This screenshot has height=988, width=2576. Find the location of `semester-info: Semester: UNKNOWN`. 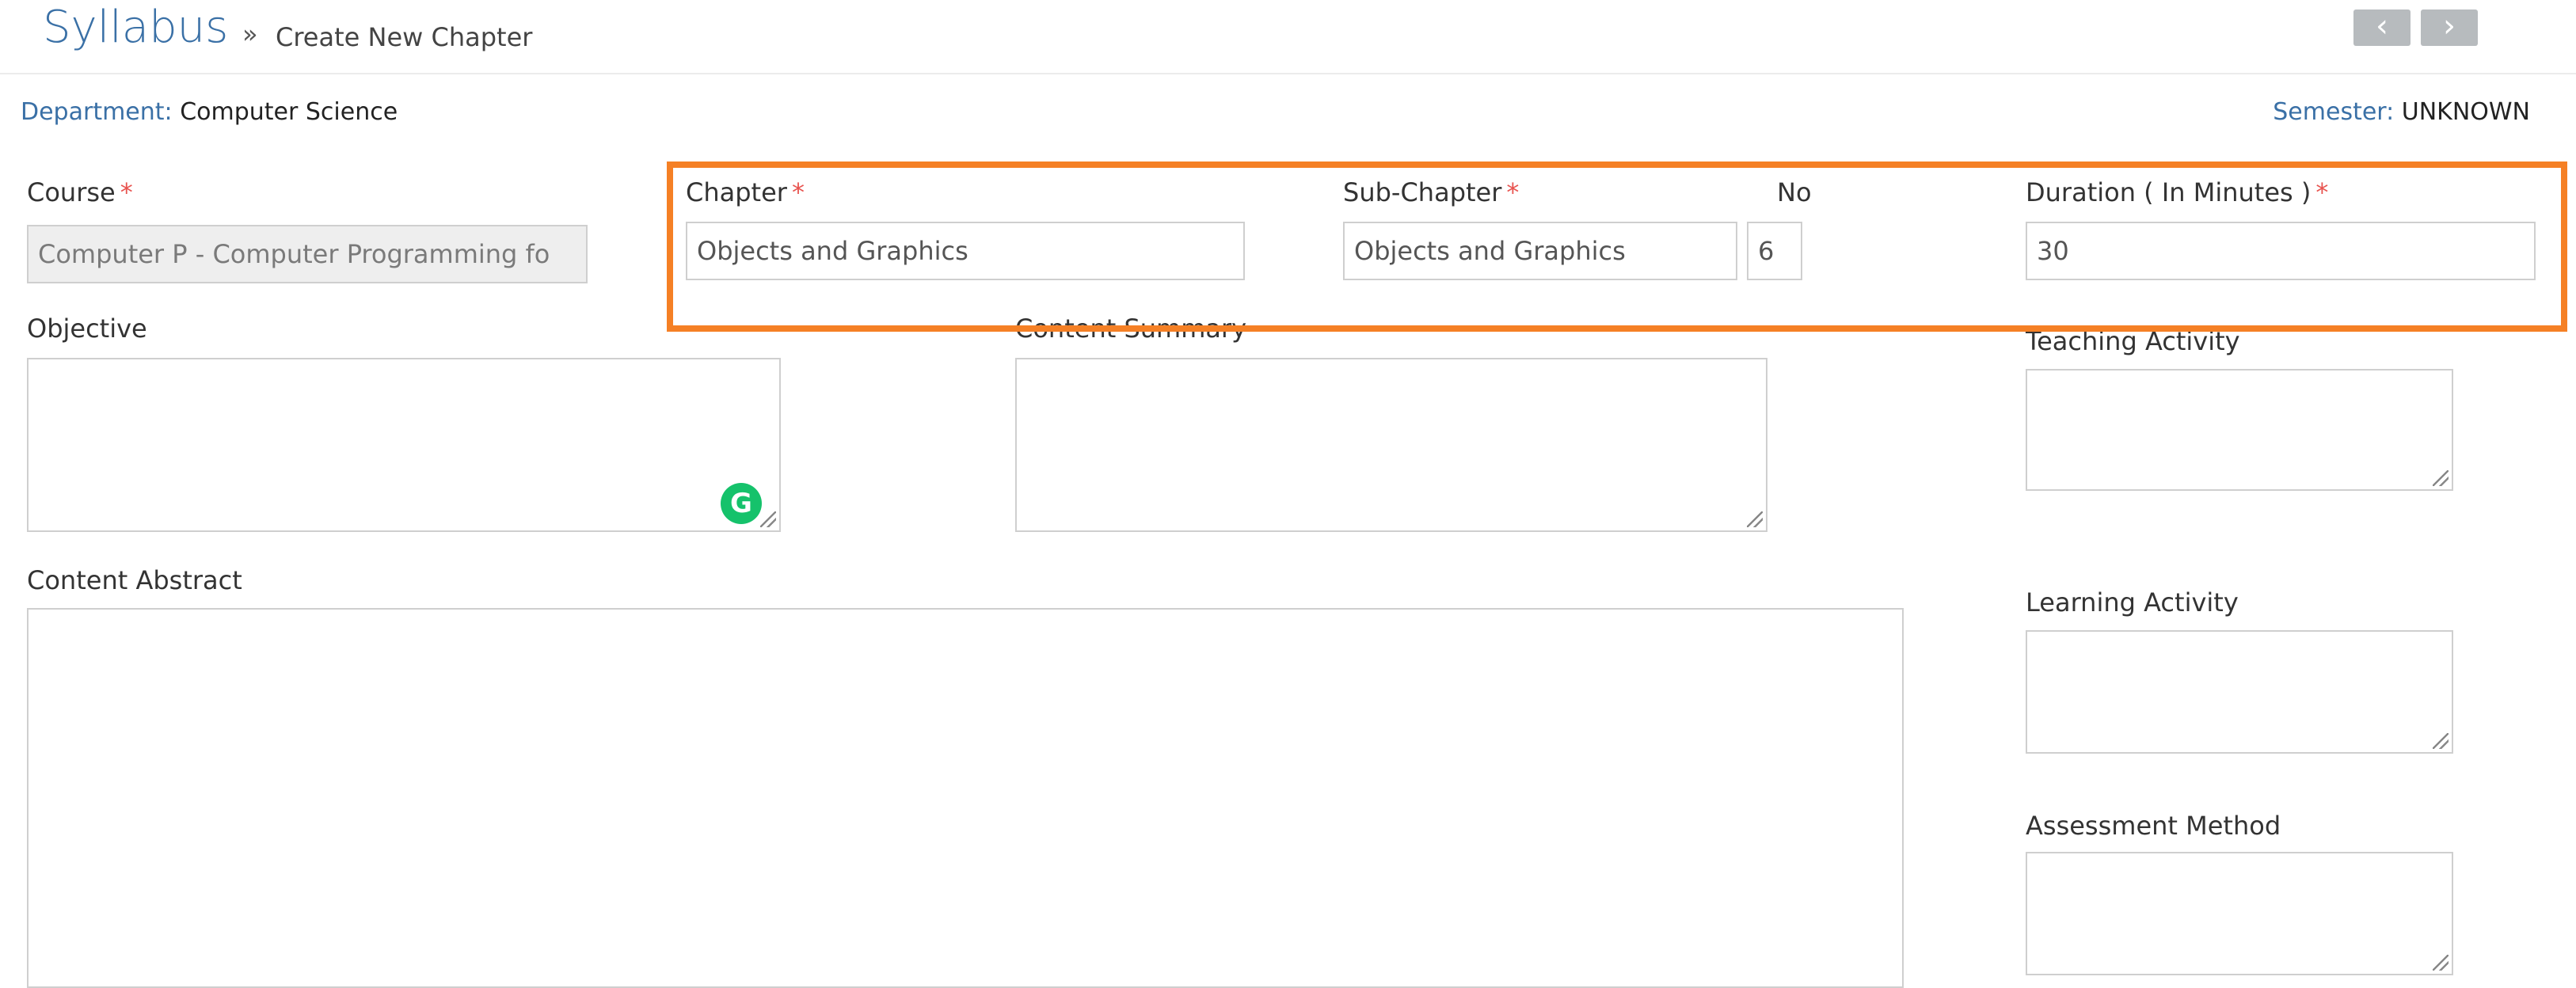

semester-info: Semester: UNKNOWN is located at coordinates (2401, 112).